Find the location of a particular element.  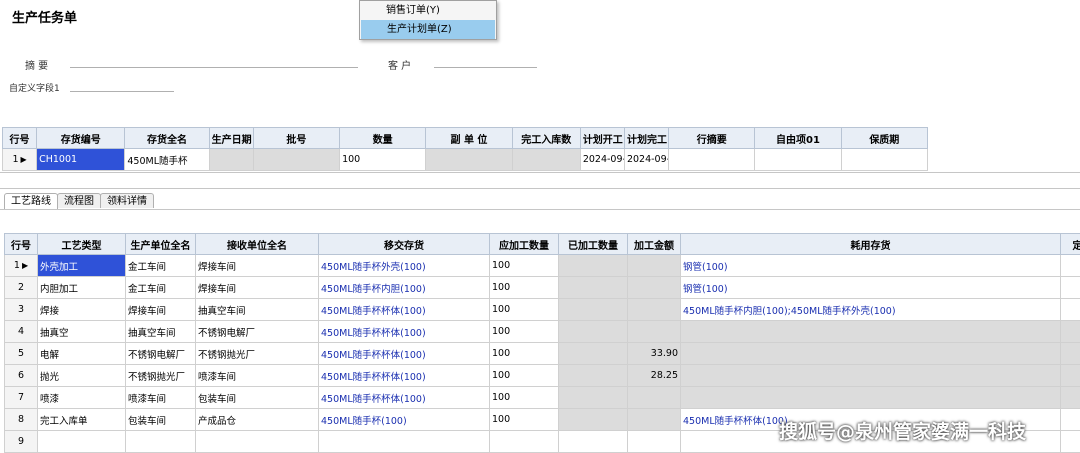

cell-transfer: 450ML随手杯(100) is located at coordinates (404, 419).